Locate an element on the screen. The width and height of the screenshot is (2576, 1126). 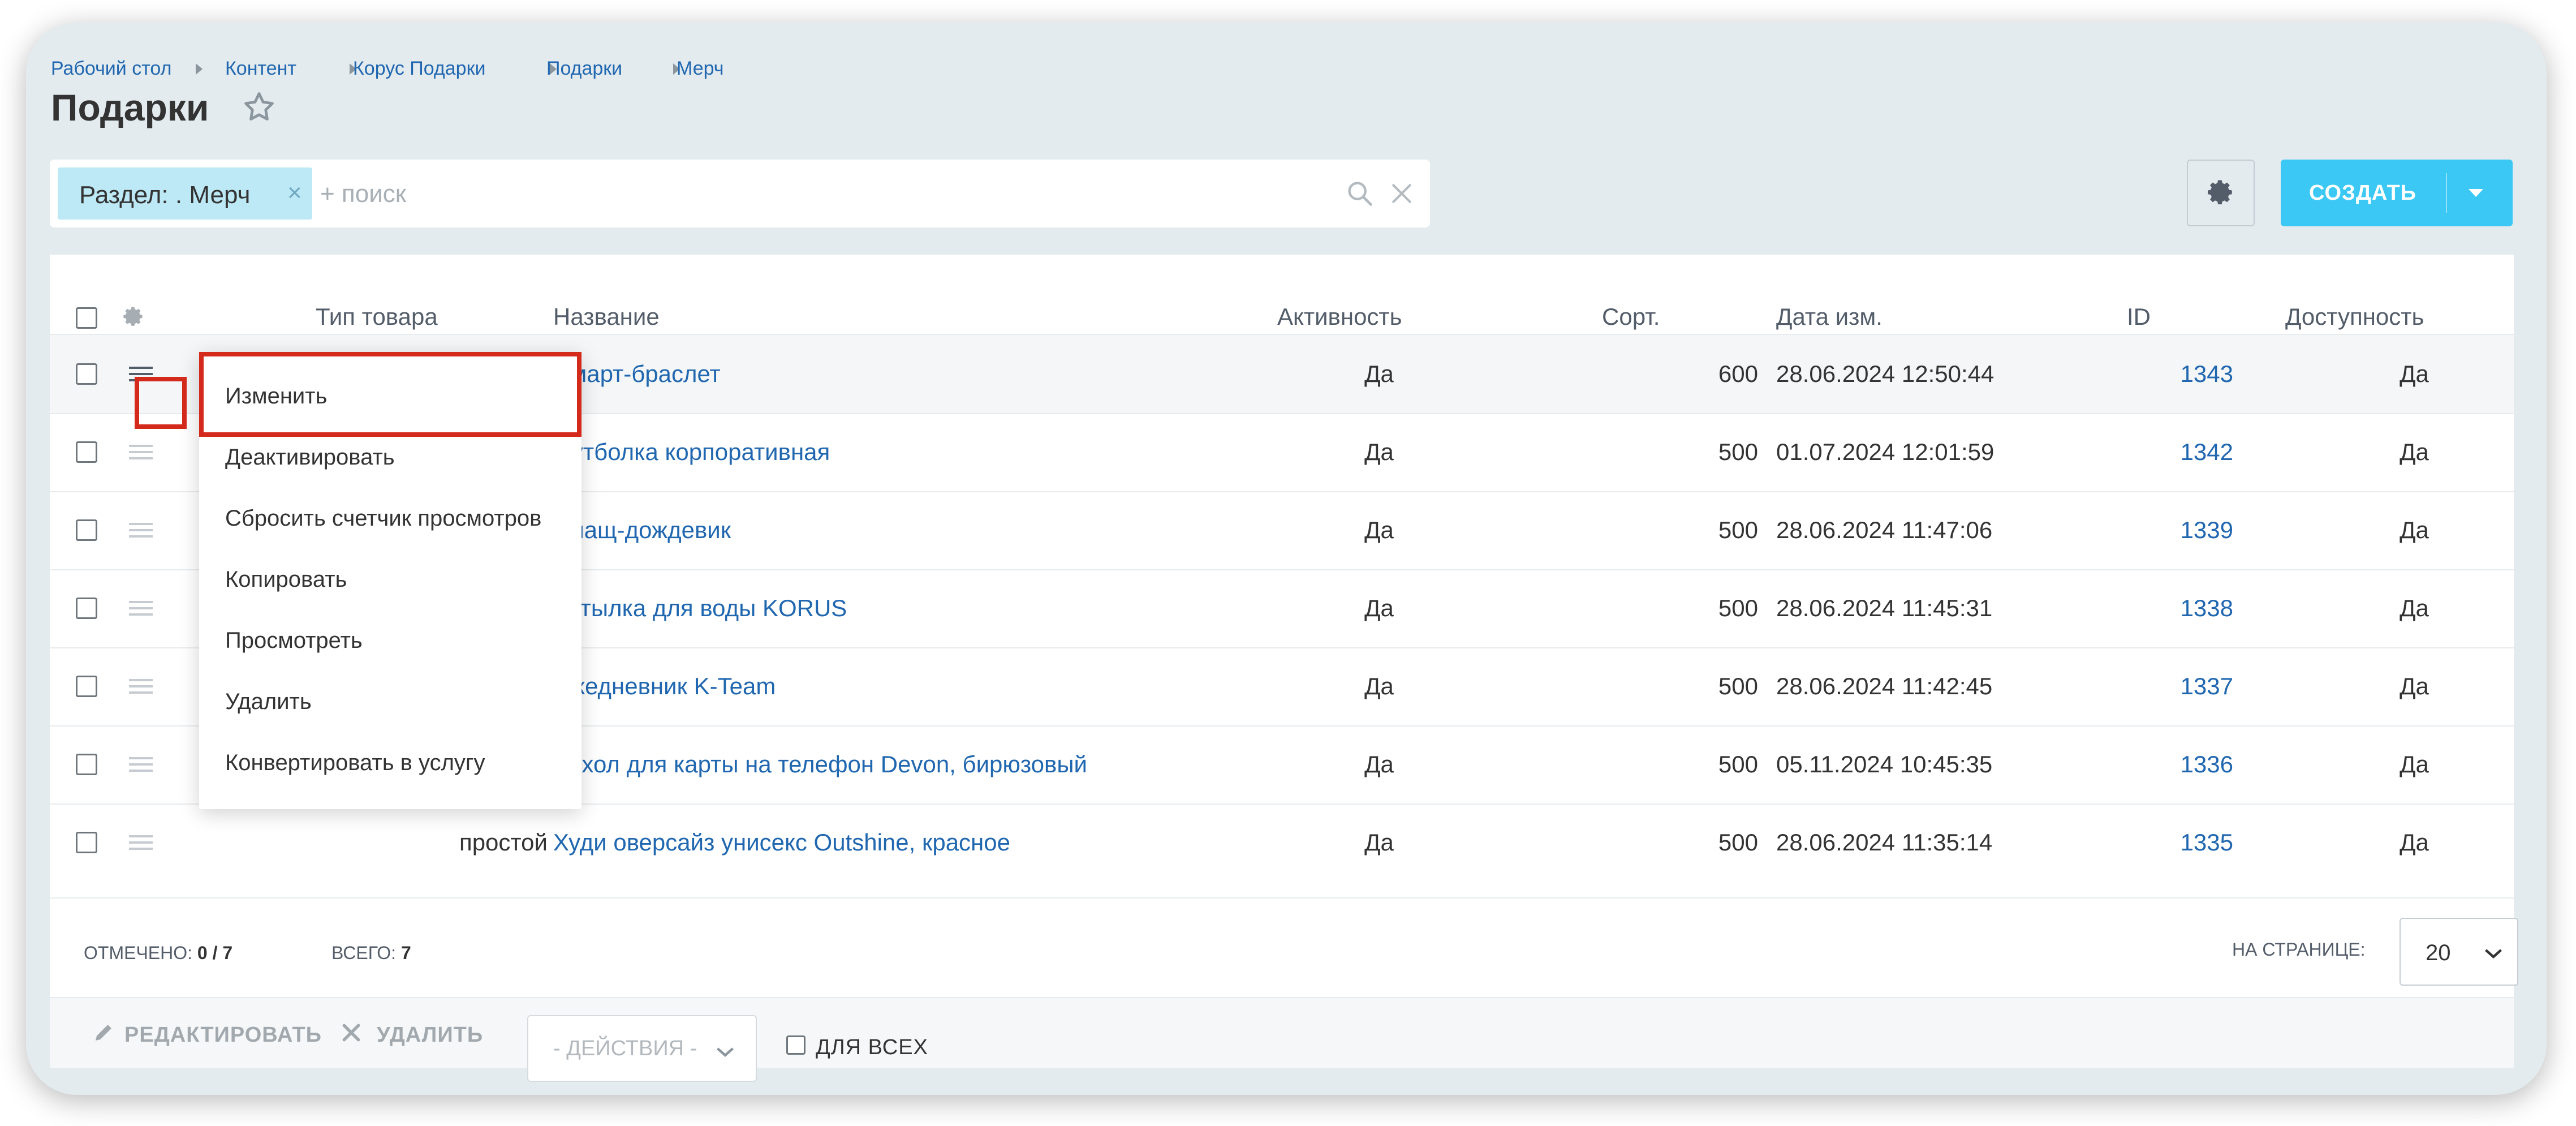
chip-remove-icon: × is located at coordinates (294, 193).